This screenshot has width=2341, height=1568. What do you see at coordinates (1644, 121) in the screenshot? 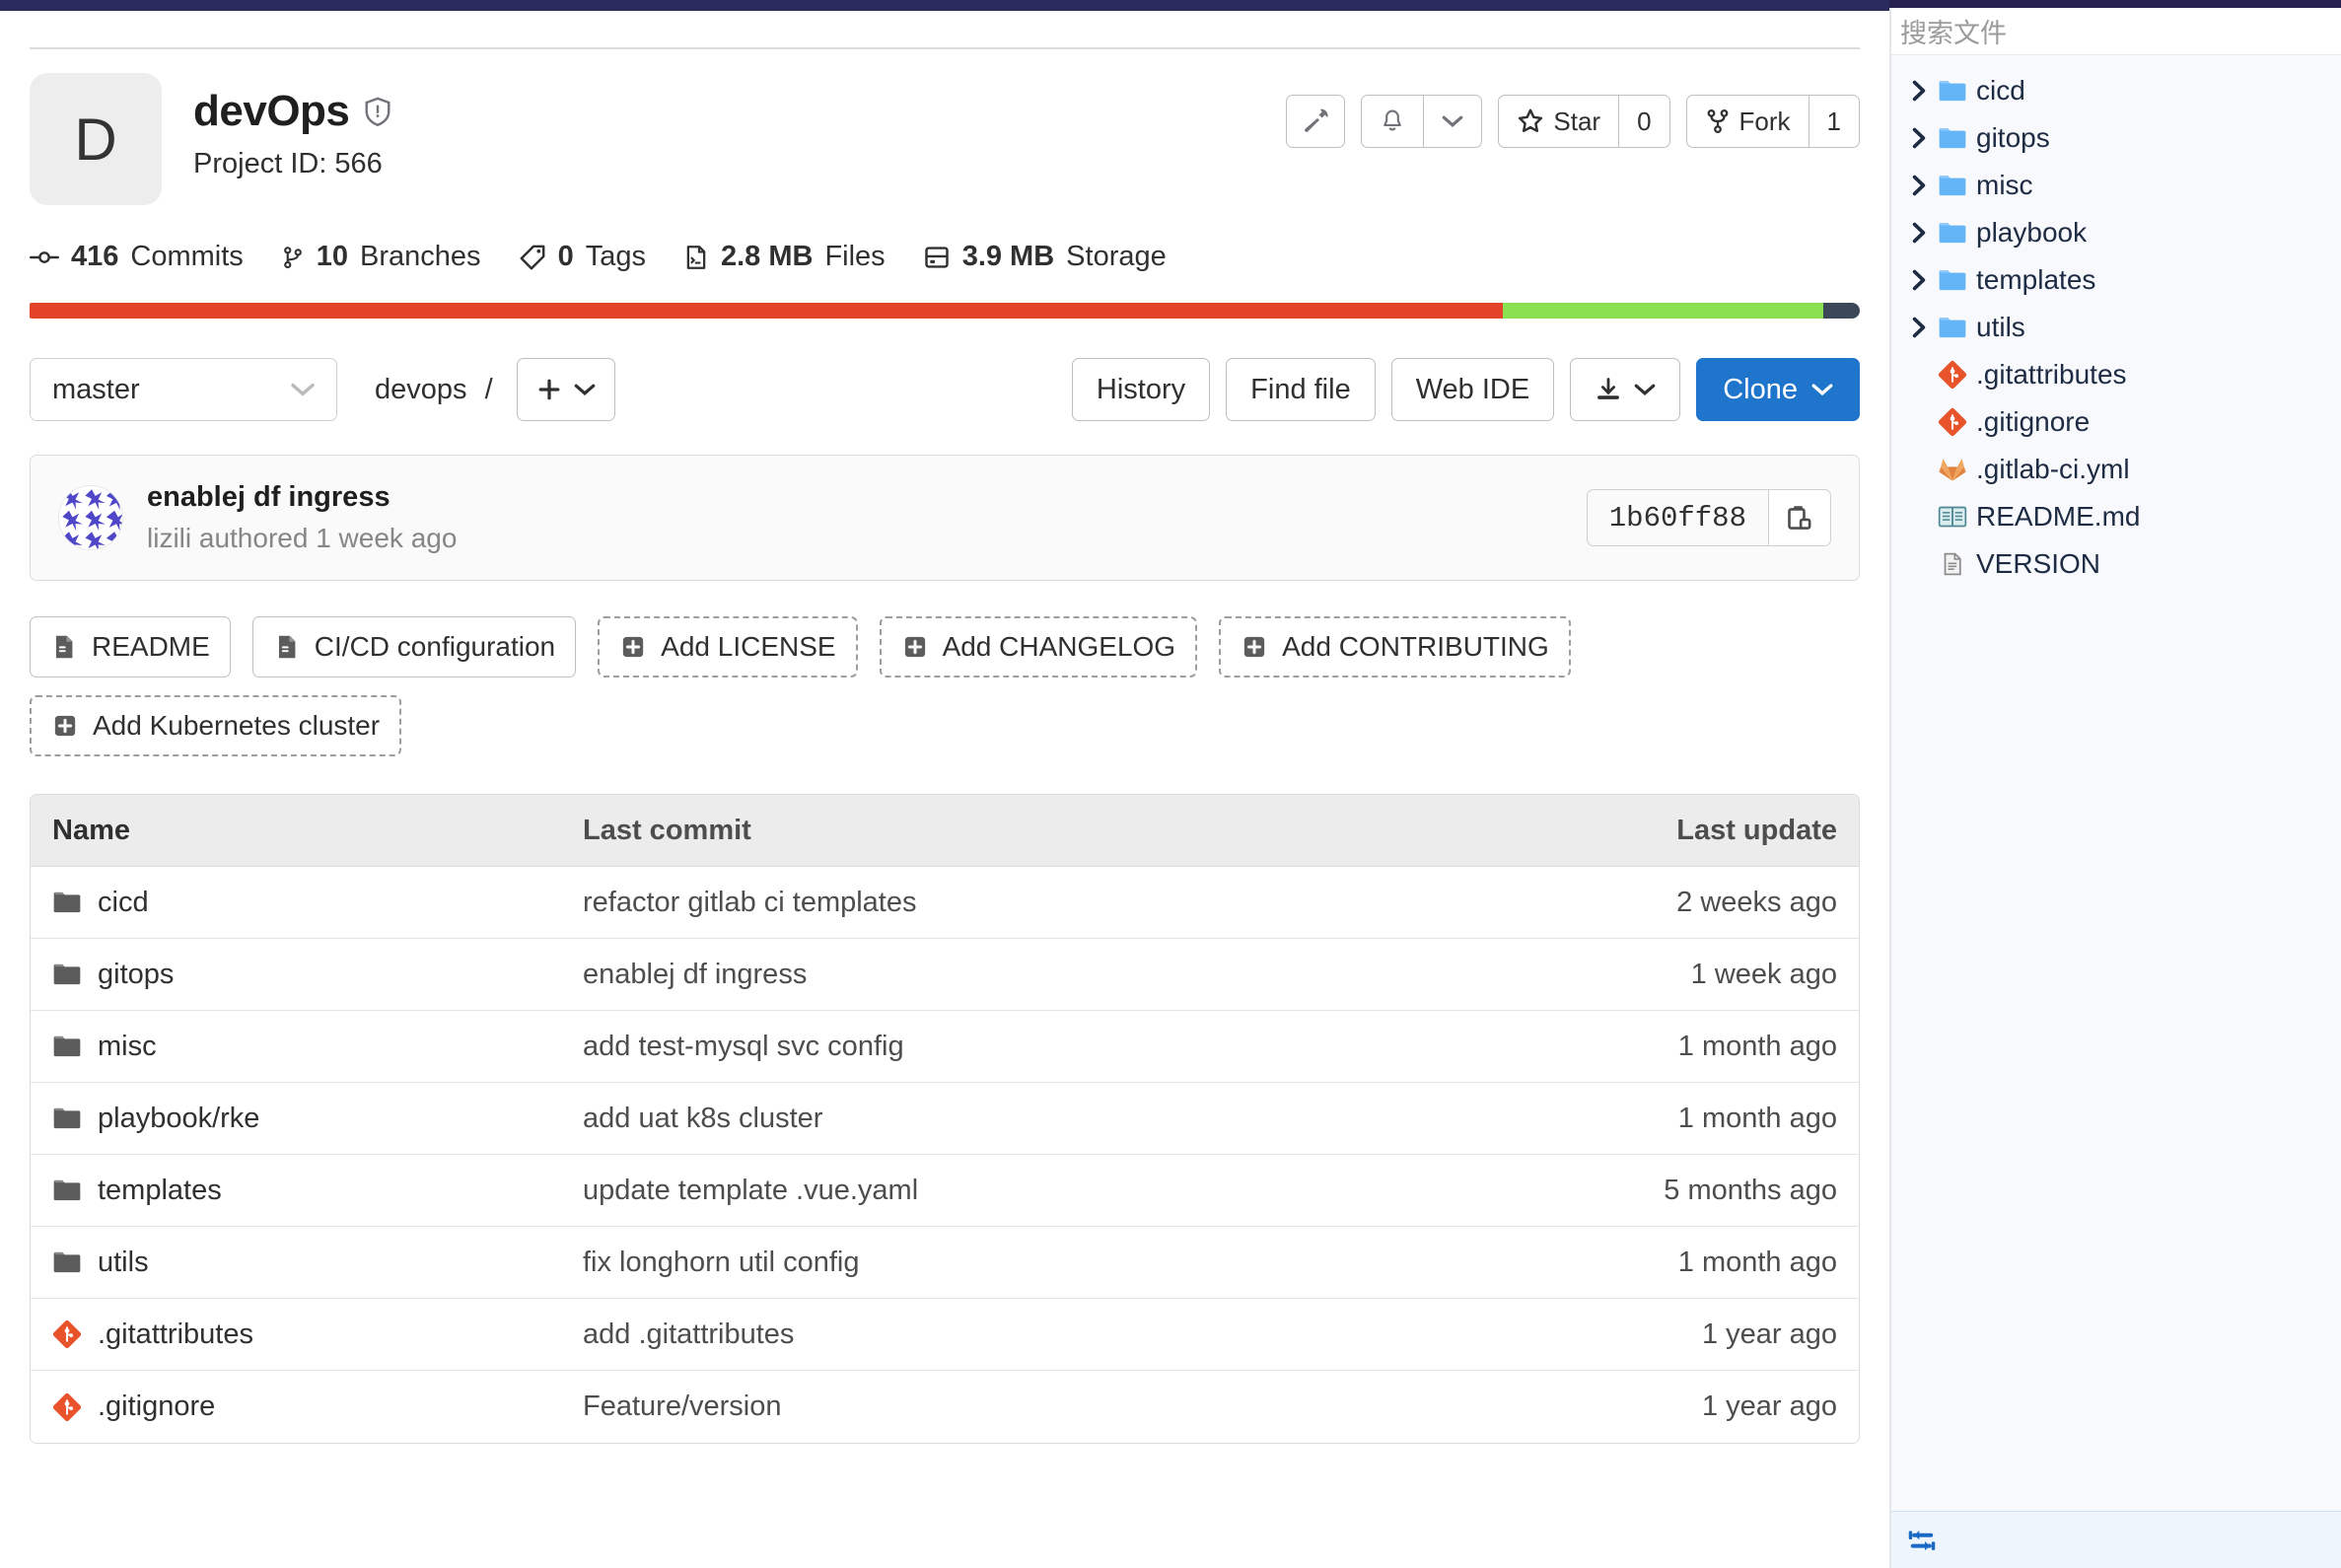
I see `star-count: 0` at bounding box center [1644, 121].